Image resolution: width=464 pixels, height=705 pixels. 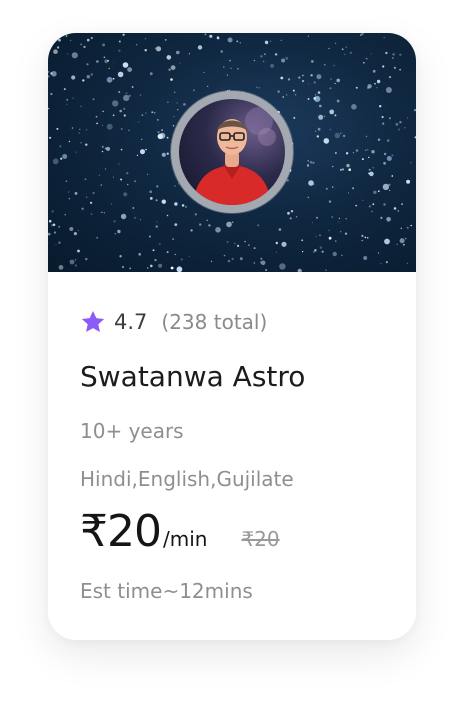 I want to click on astrologer-photo, so click(x=234, y=156).